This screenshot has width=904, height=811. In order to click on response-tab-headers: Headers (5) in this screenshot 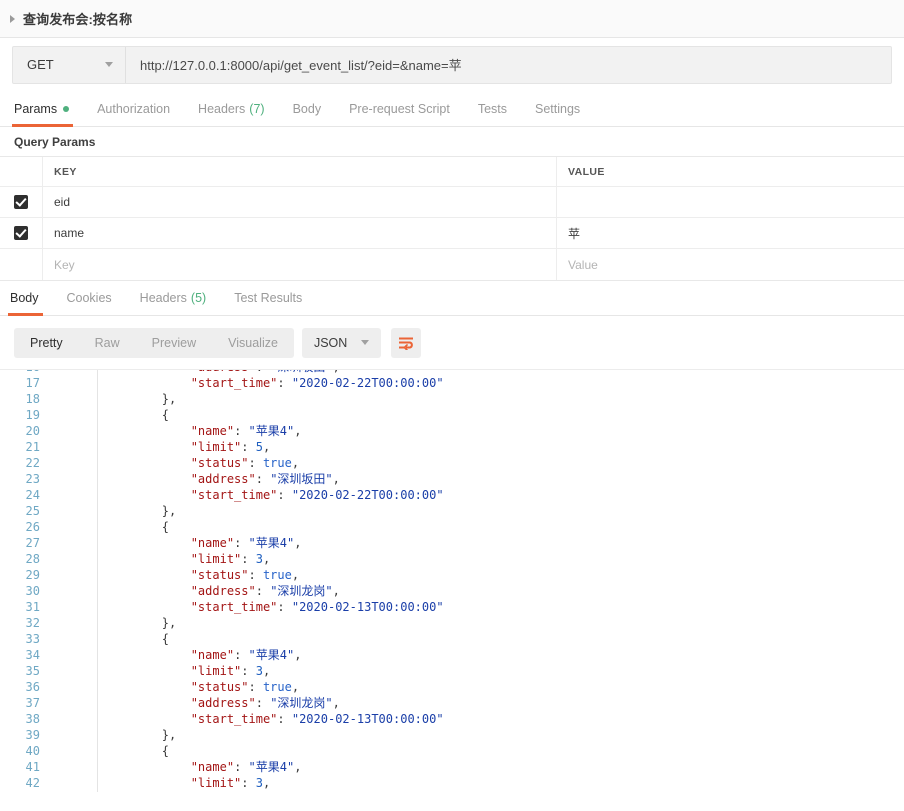, I will do `click(173, 298)`.